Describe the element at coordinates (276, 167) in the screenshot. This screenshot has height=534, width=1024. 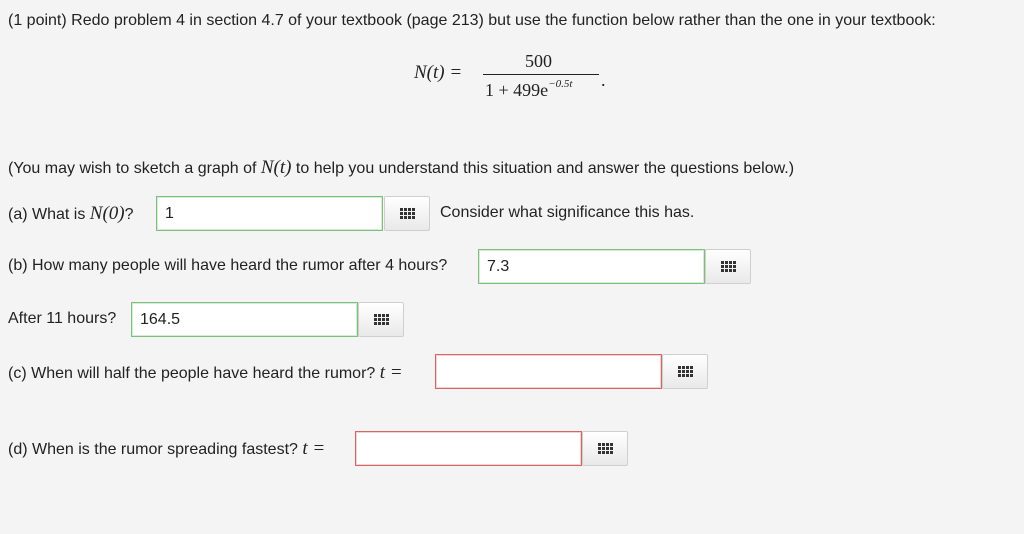
I see `hint-math: N(t)` at that location.